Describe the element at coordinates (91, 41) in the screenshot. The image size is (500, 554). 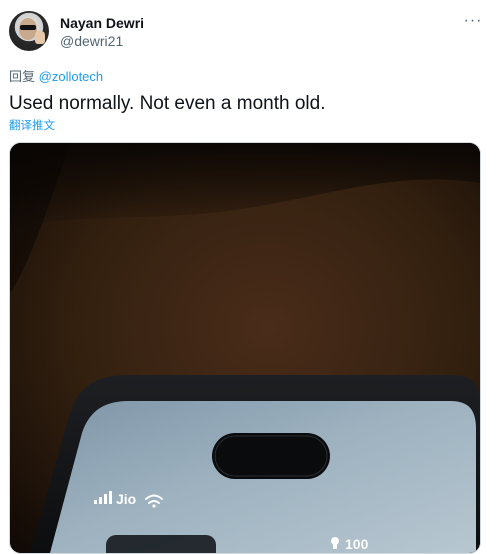
I see `author-handle: @dewri21` at that location.